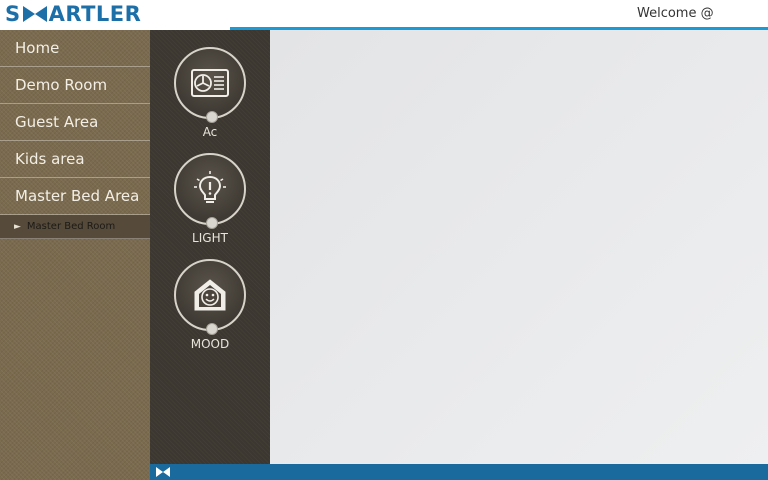 This screenshot has width=768, height=480. What do you see at coordinates (75, 122) in the screenshot?
I see `sidebar-item-guest-area: Guest Area` at bounding box center [75, 122].